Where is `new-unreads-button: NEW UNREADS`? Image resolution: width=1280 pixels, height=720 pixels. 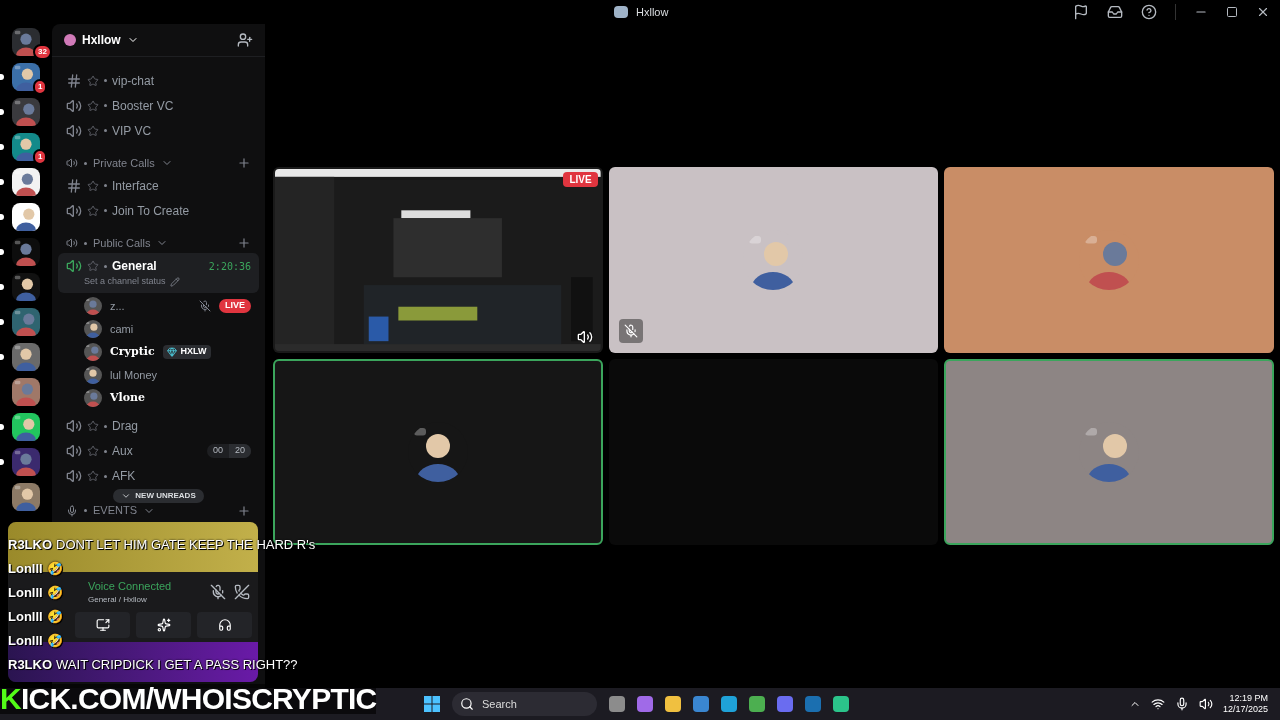
new-unreads-button: NEW UNREADS is located at coordinates (158, 495).